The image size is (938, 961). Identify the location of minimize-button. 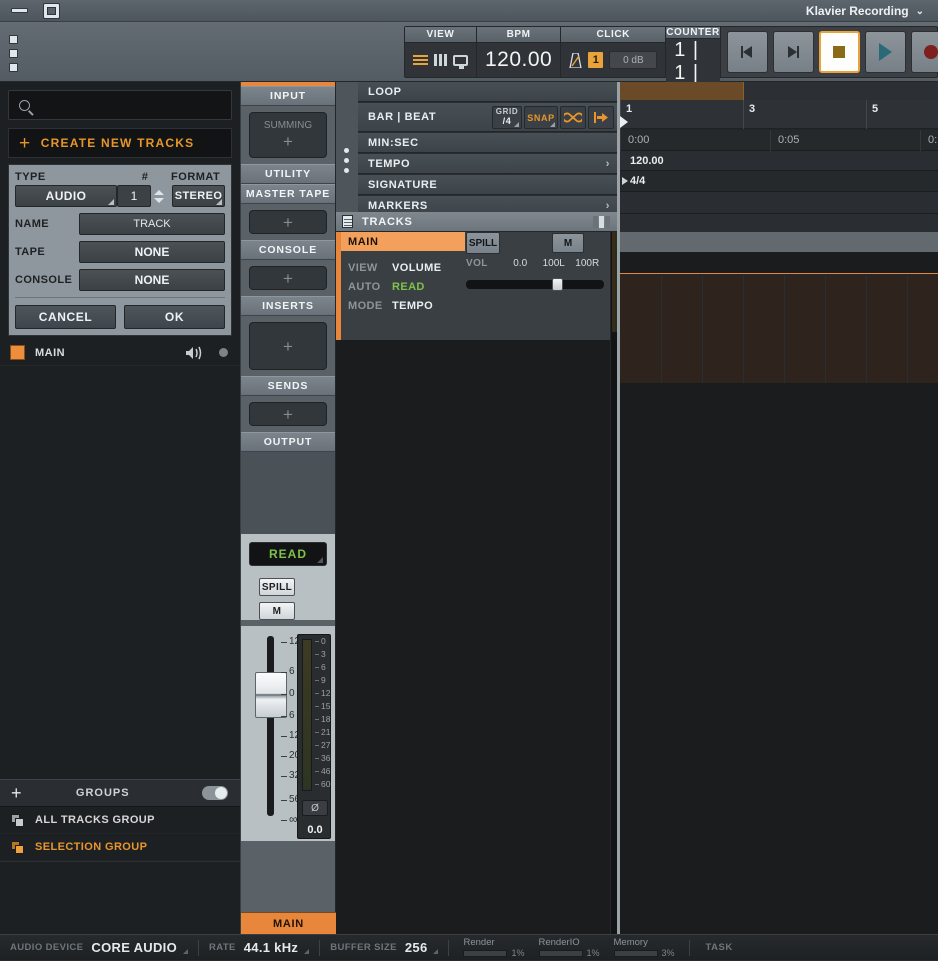
(19, 11).